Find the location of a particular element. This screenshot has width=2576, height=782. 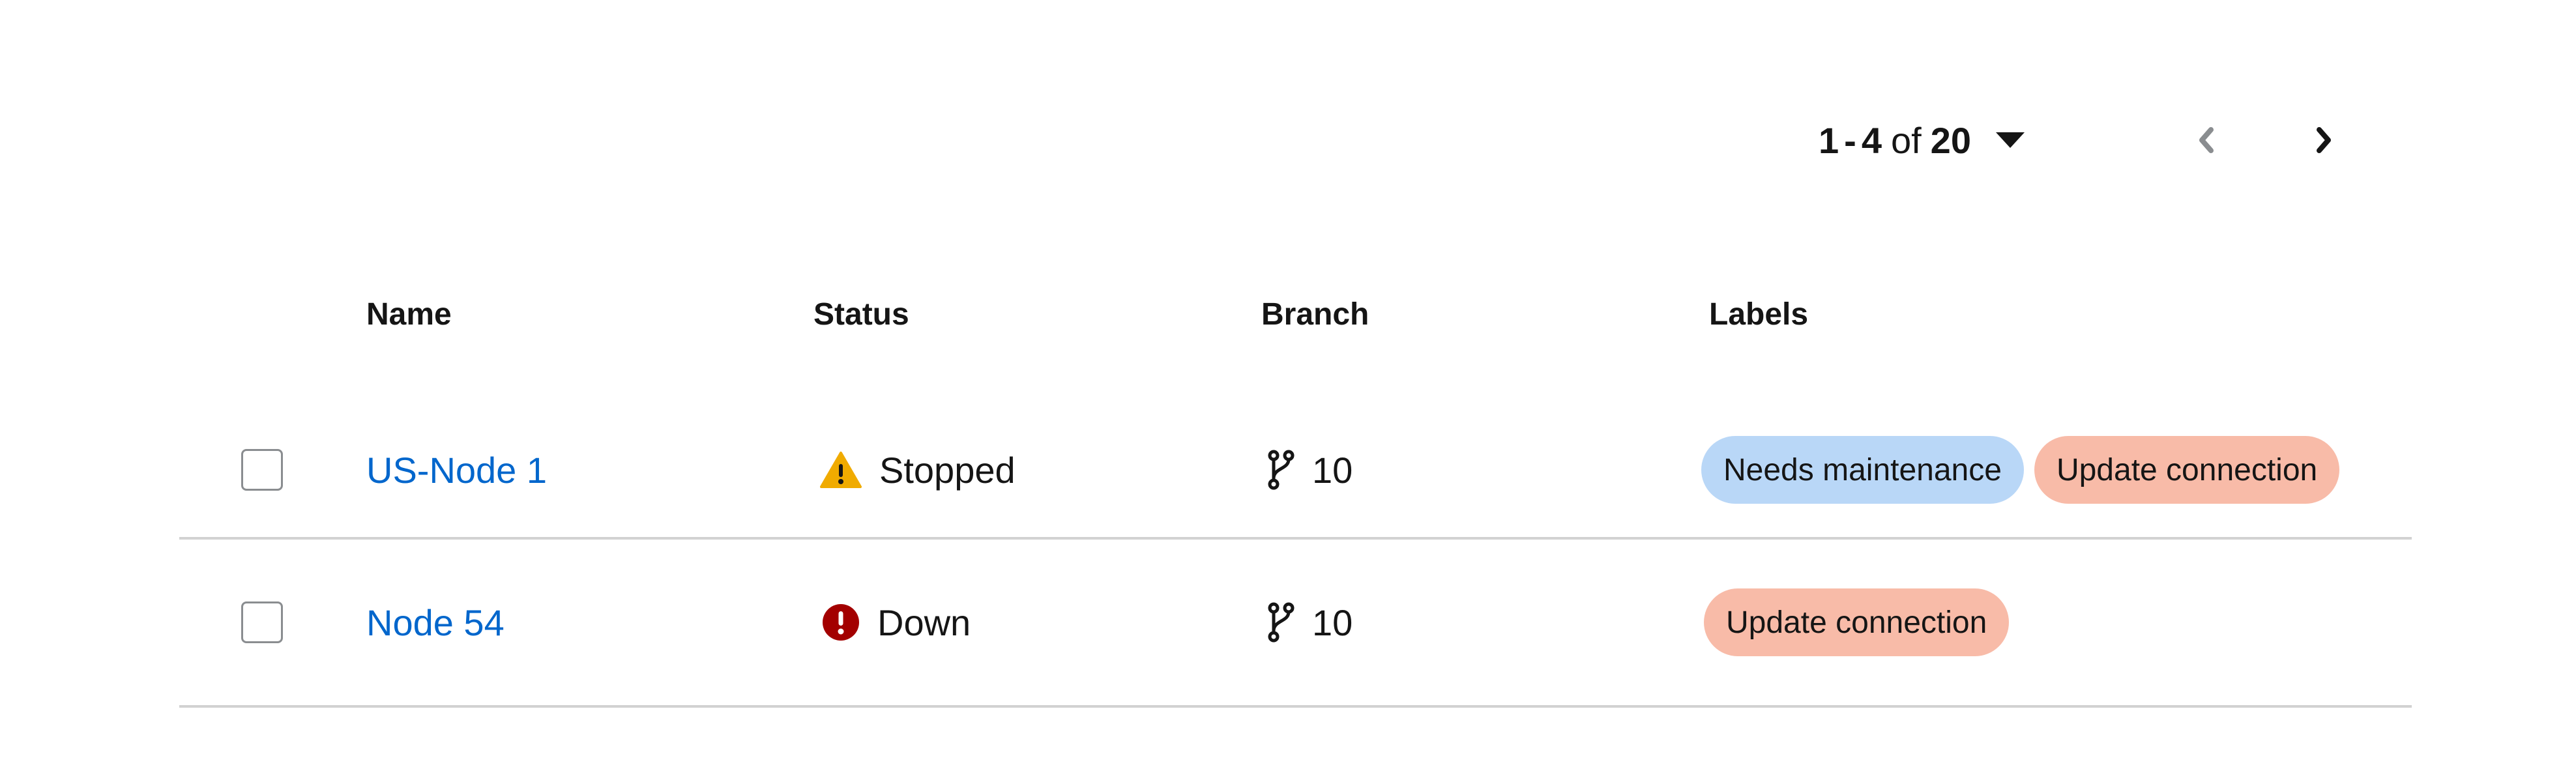

range-start: 1 is located at coordinates (1829, 140).